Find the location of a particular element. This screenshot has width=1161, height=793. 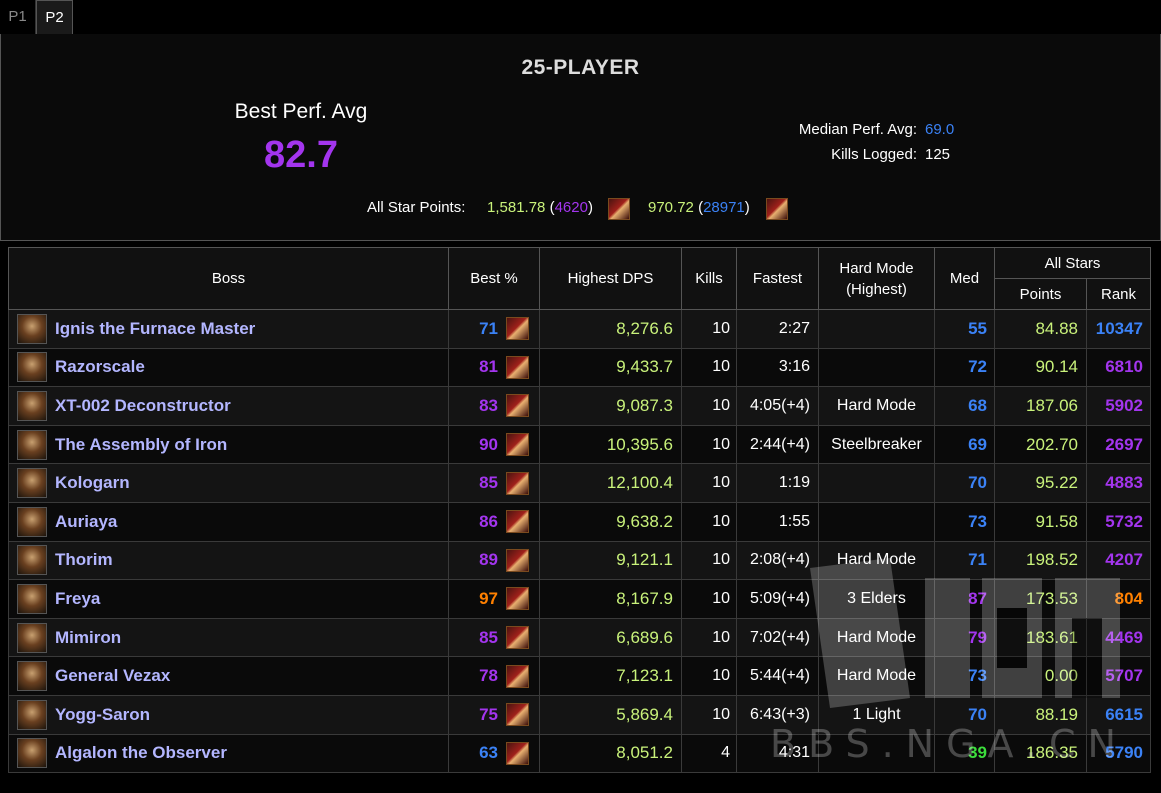

highest-dps-cell: 9,638.2 is located at coordinates (610, 521).